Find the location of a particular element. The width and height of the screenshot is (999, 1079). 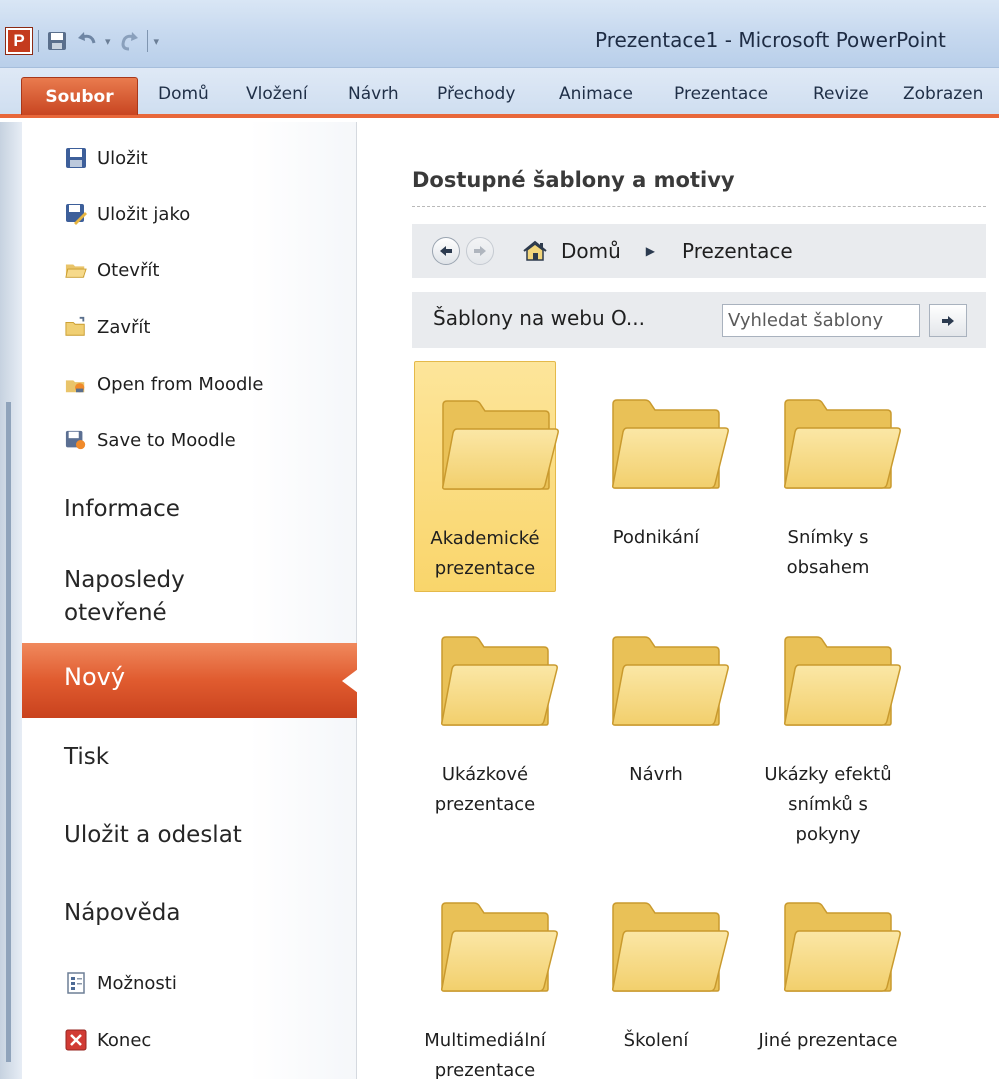

nav-recent: Naposledy otevřené is located at coordinates (164, 597).